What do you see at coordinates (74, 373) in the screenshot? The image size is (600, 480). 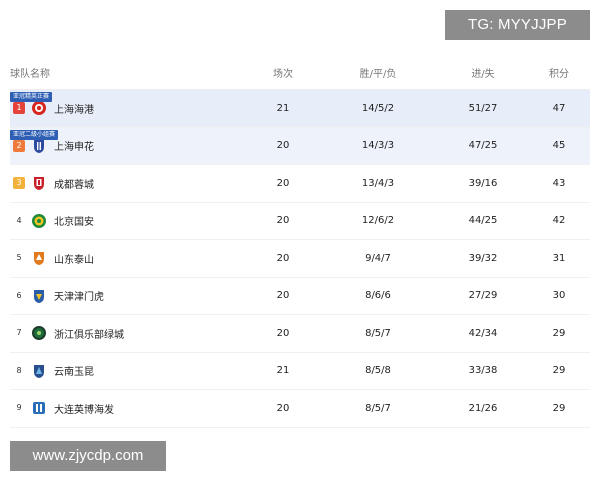 I see `team-name: 云南玉昆` at bounding box center [74, 373].